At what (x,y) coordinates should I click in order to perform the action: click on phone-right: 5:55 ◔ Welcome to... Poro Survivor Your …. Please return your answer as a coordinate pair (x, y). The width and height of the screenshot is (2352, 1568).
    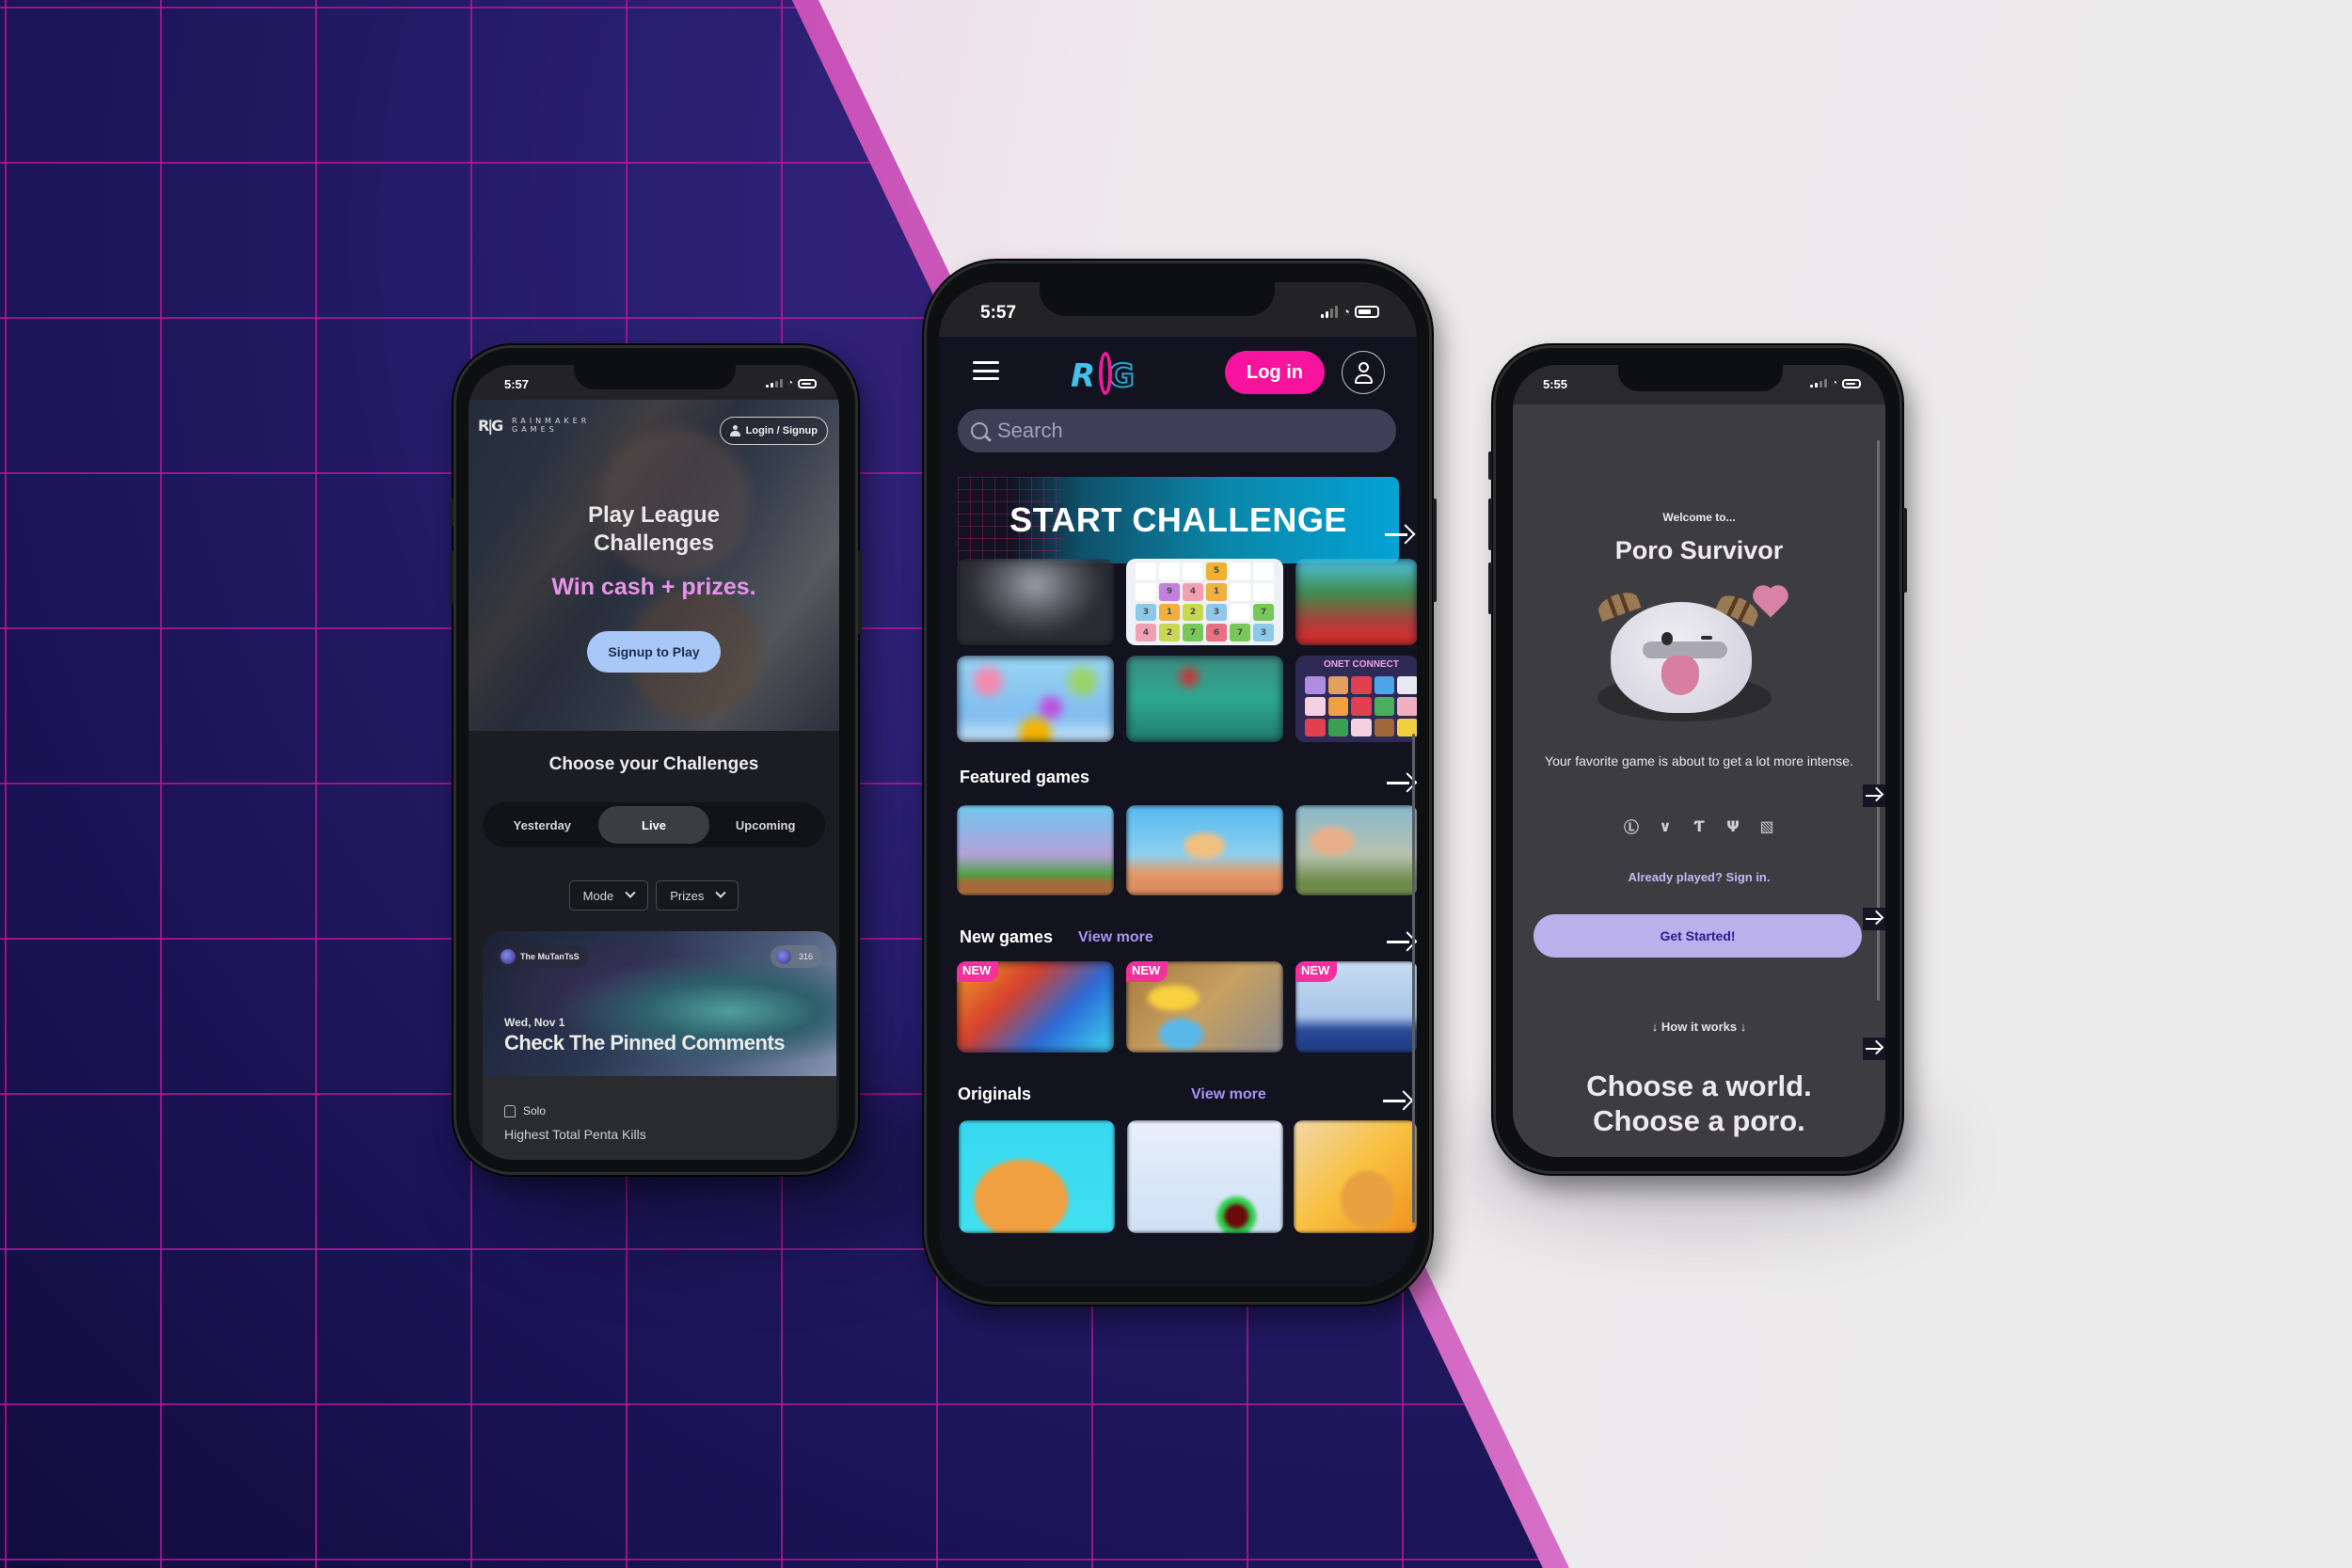
    Looking at the image, I should click on (1697, 760).